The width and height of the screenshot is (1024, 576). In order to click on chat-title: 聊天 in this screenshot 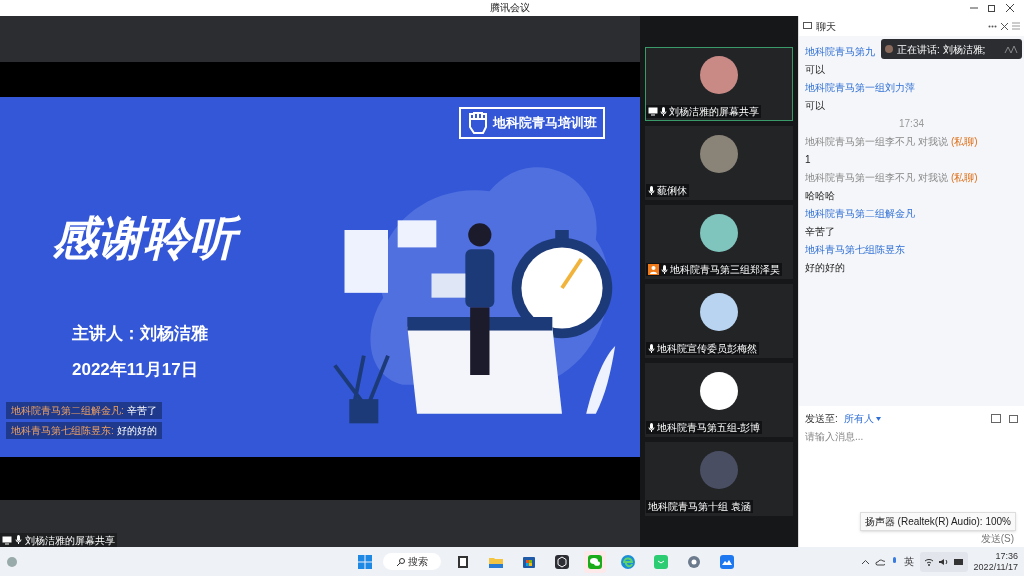, I will do `click(826, 26)`.